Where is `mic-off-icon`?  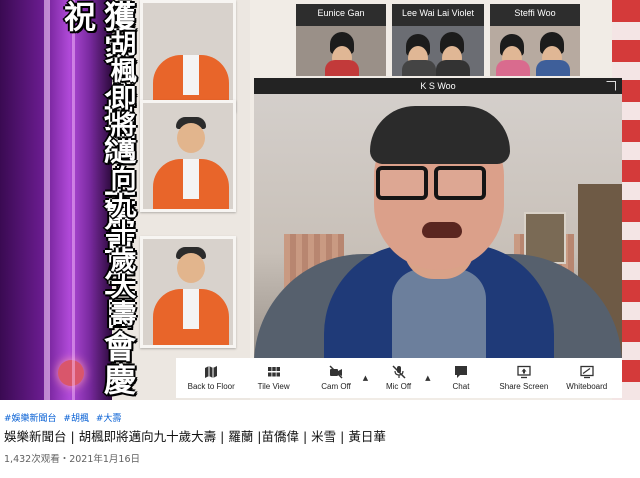
mic-off-icon is located at coordinates (399, 372).